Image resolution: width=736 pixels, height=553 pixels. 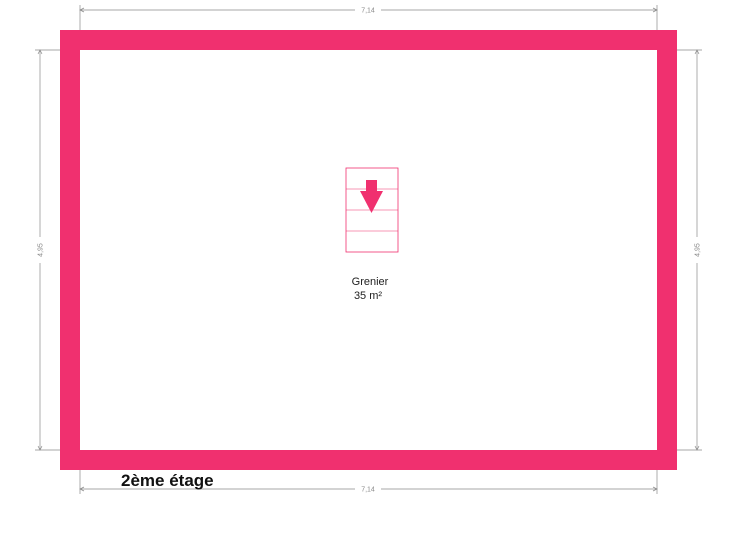 I want to click on dimension-top-label: 7,14, so click(x=368, y=11).